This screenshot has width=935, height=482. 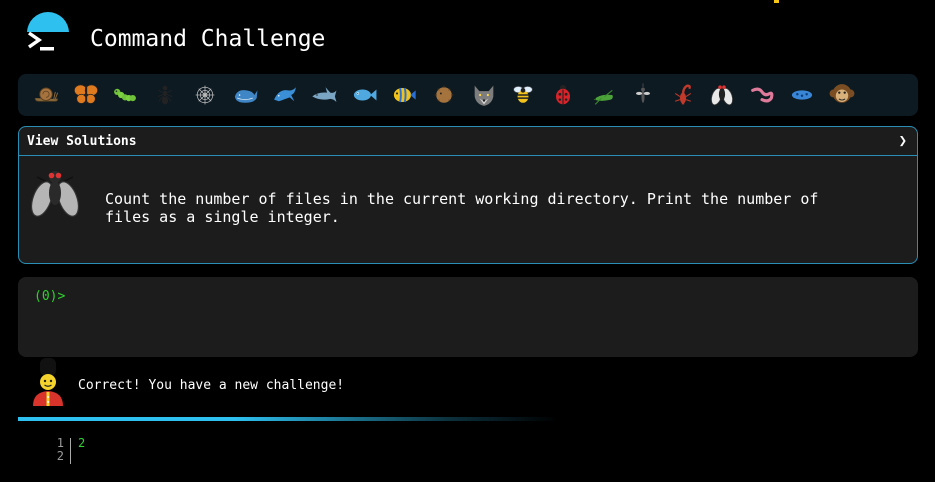 I want to click on scorpion-icon, so click(x=682, y=94).